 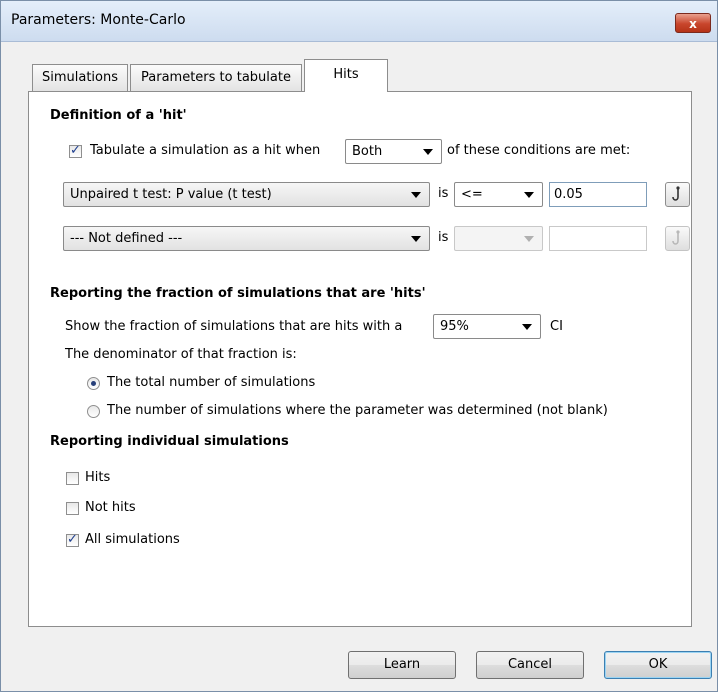 What do you see at coordinates (126, 238) in the screenshot?
I see `condition-2-parameter-value: --- Not defined ---` at bounding box center [126, 238].